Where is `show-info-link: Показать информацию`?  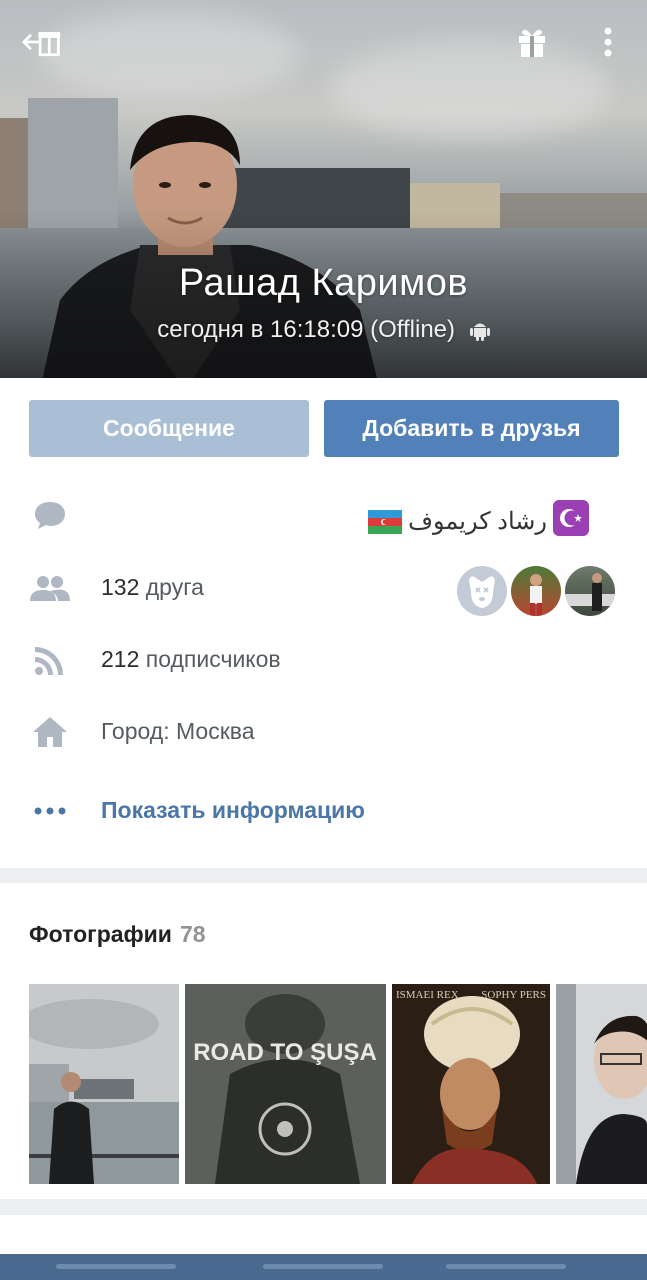
show-info-link: Показать информацию is located at coordinates (233, 810).